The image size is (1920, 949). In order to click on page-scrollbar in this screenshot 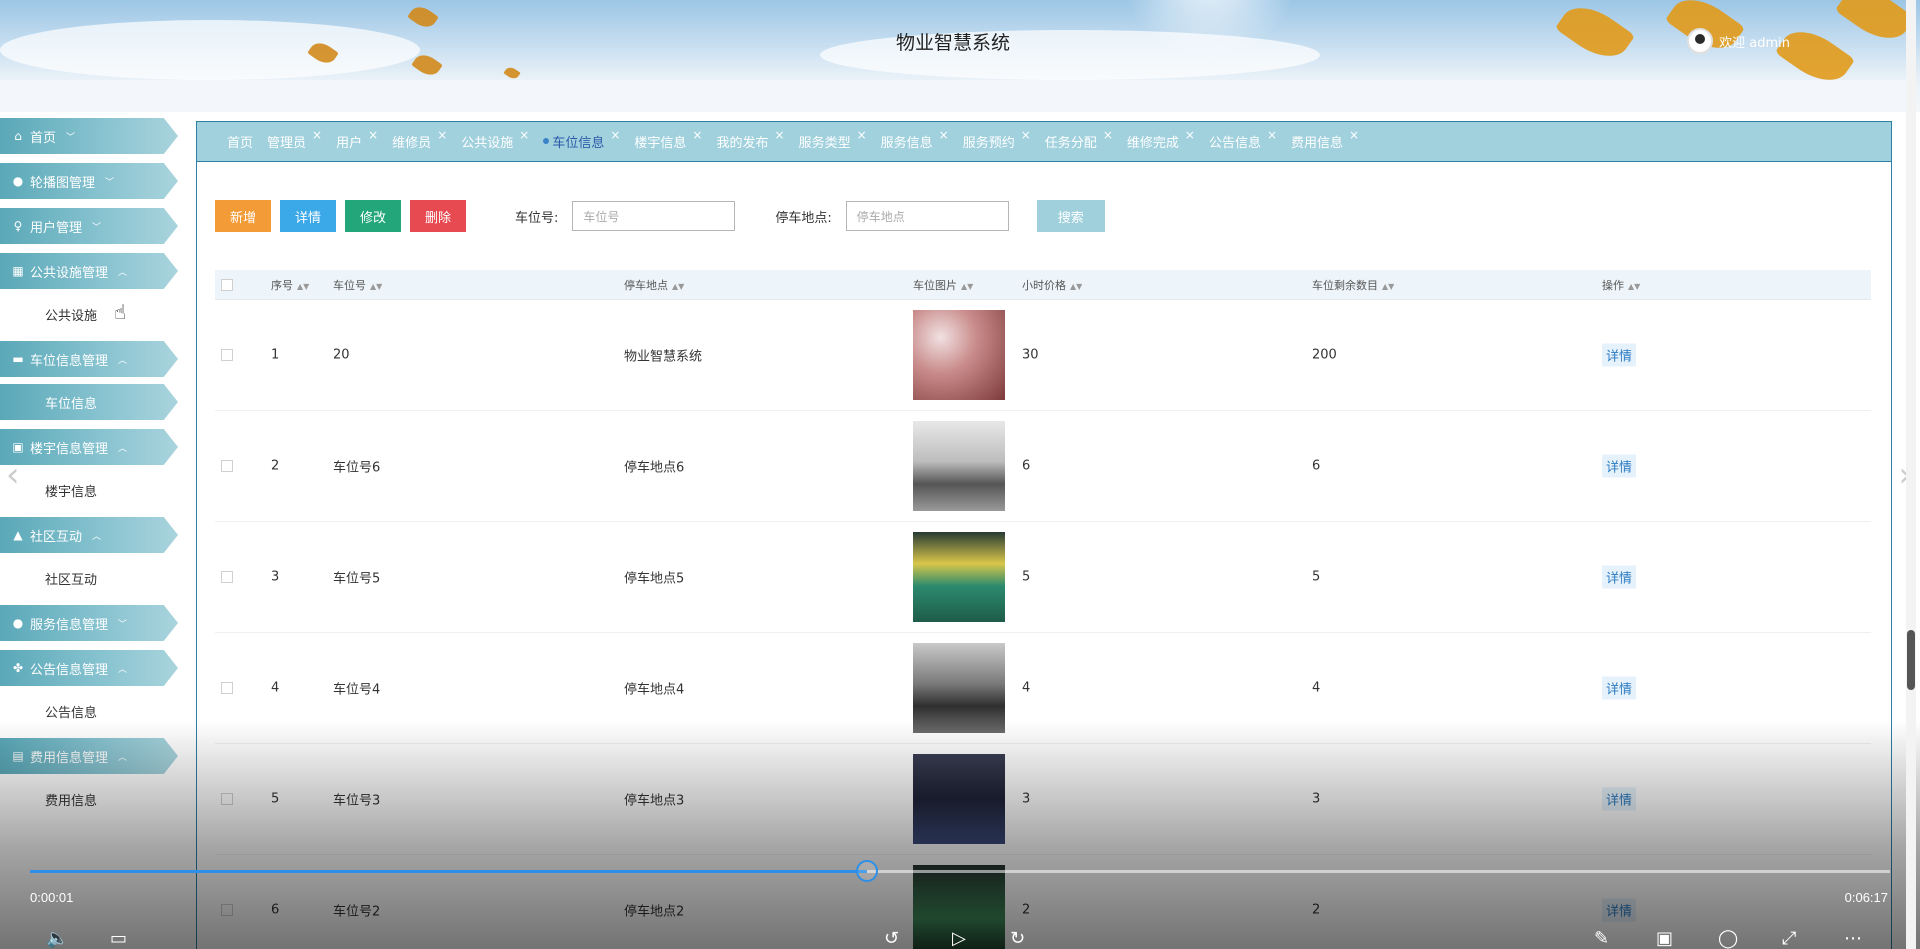, I will do `click(1911, 474)`.